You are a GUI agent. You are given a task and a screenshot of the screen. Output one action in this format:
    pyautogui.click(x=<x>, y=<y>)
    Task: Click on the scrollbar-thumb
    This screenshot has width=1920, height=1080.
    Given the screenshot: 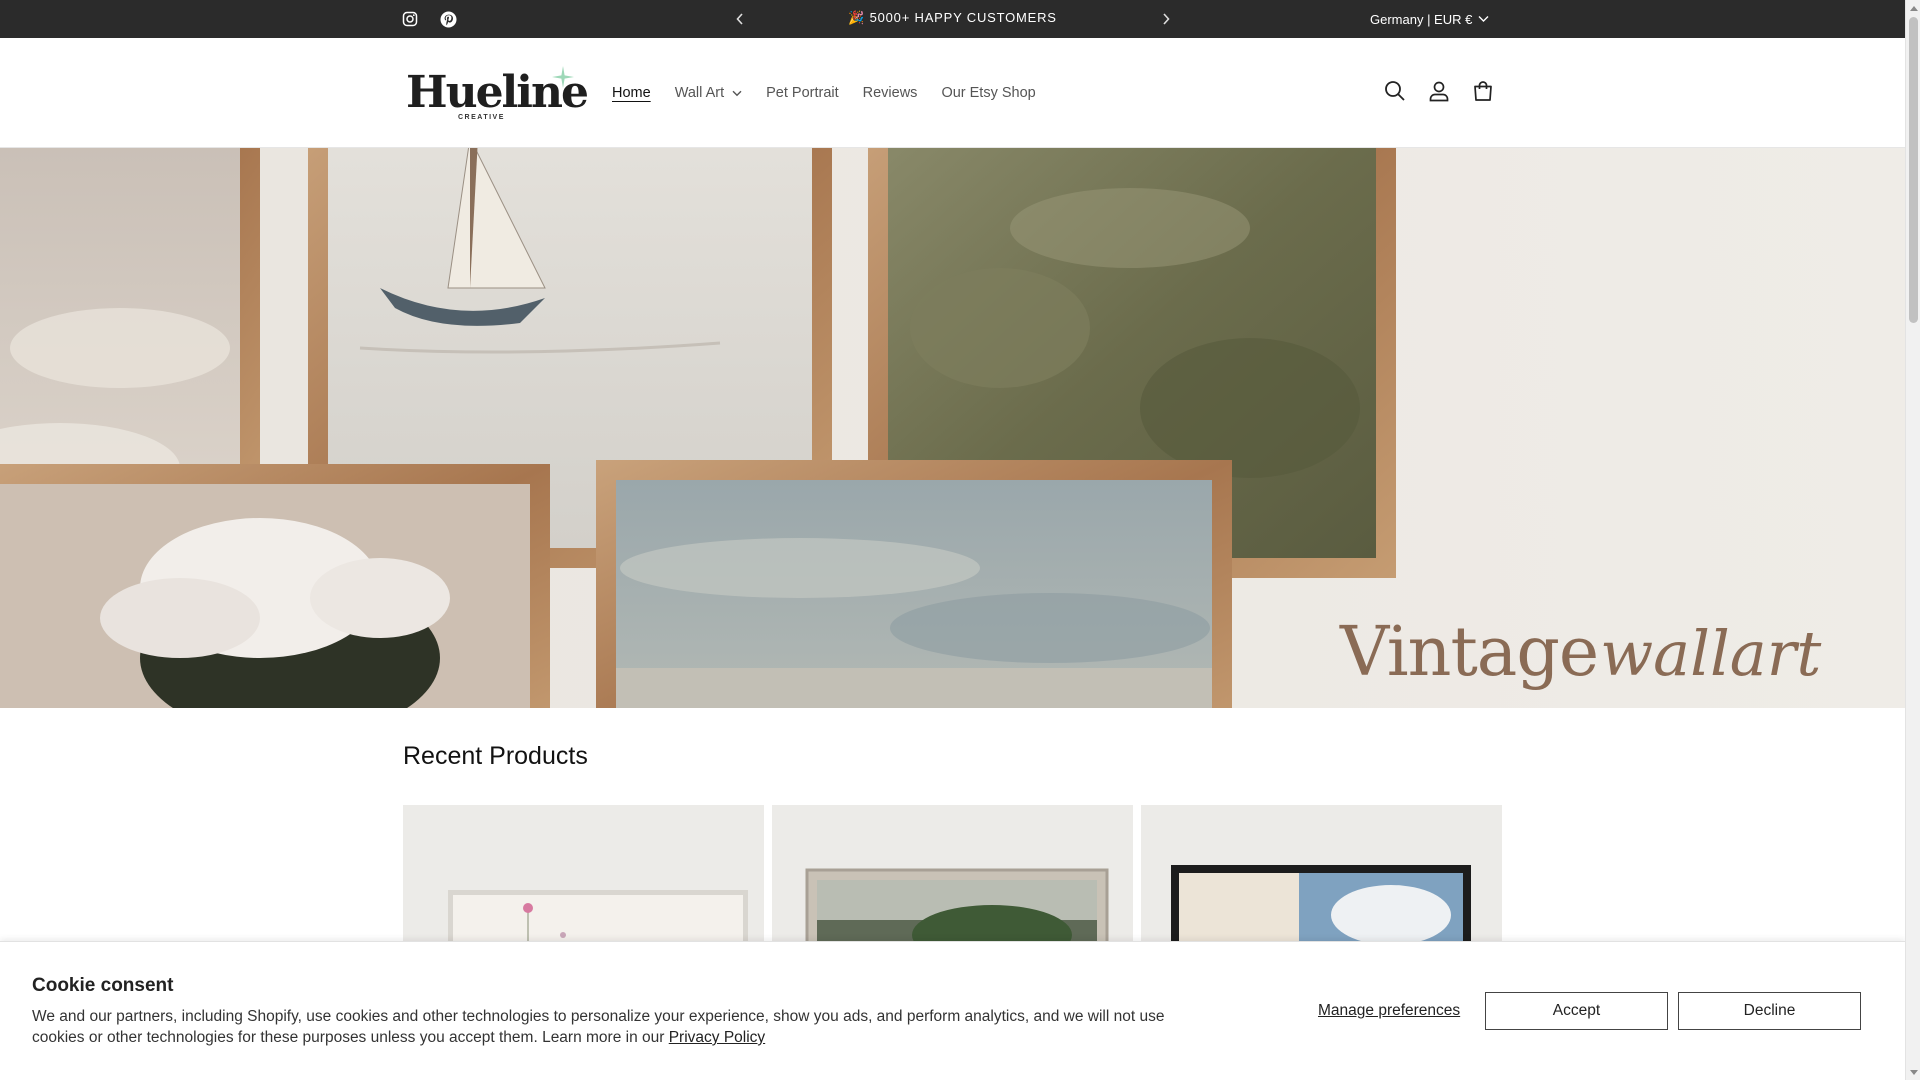 What is the action you would take?
    pyautogui.click(x=1913, y=170)
    